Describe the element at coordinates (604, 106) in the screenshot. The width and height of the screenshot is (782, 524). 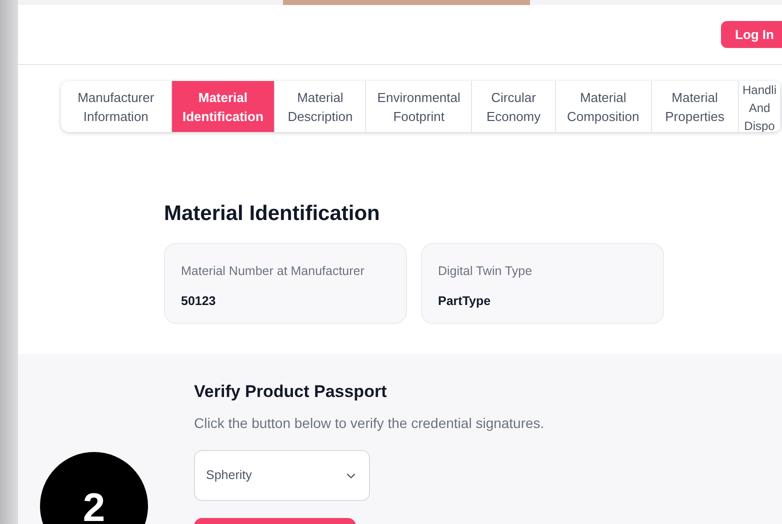
I see `tab: Material Composition` at that location.